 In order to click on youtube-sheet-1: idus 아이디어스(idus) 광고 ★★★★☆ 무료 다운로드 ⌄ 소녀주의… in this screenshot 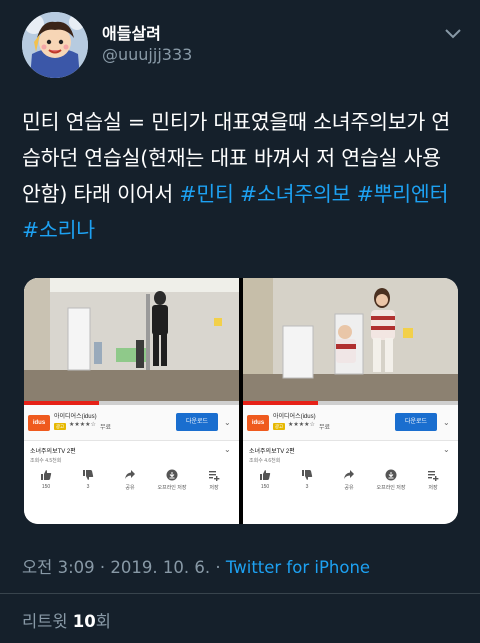, I will do `click(131, 464)`.